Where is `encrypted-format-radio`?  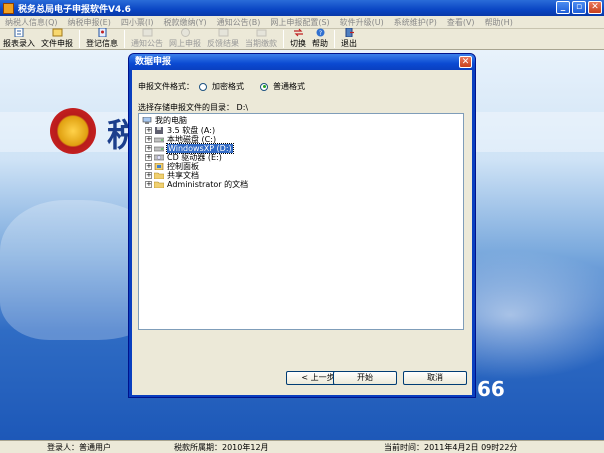 encrypted-format-radio is located at coordinates (203, 86).